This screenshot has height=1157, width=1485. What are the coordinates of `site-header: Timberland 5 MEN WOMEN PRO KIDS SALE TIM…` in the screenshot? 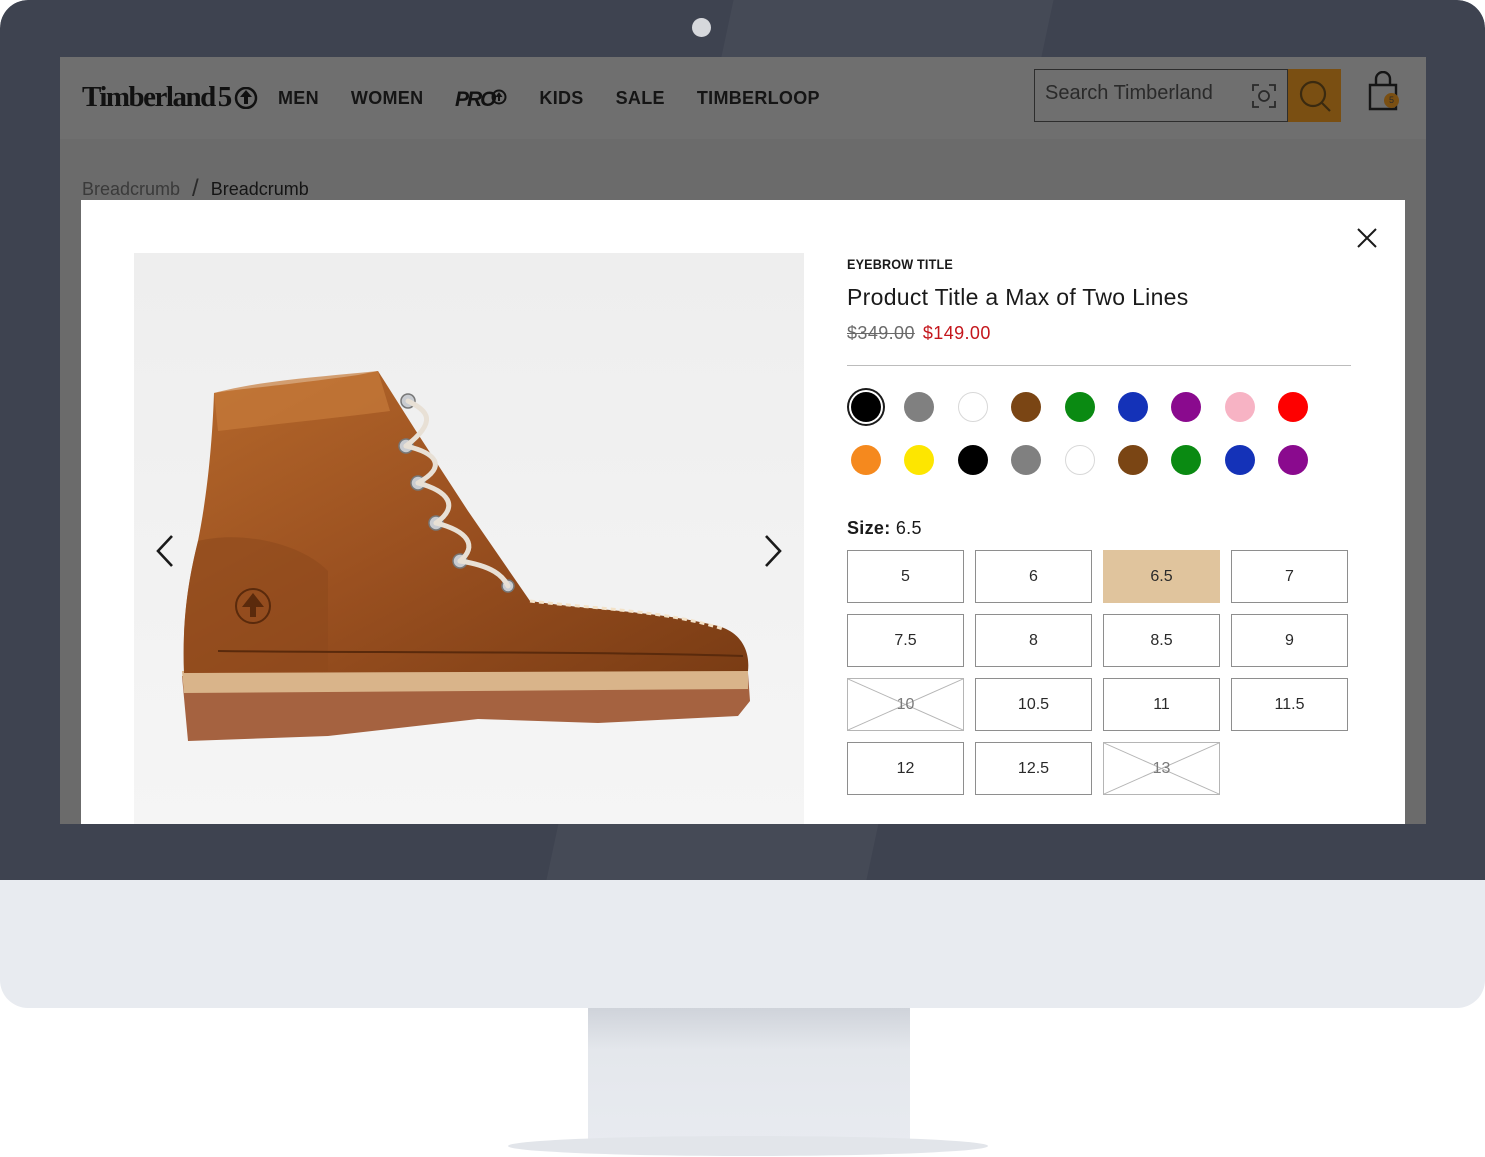 It's located at (743, 98).